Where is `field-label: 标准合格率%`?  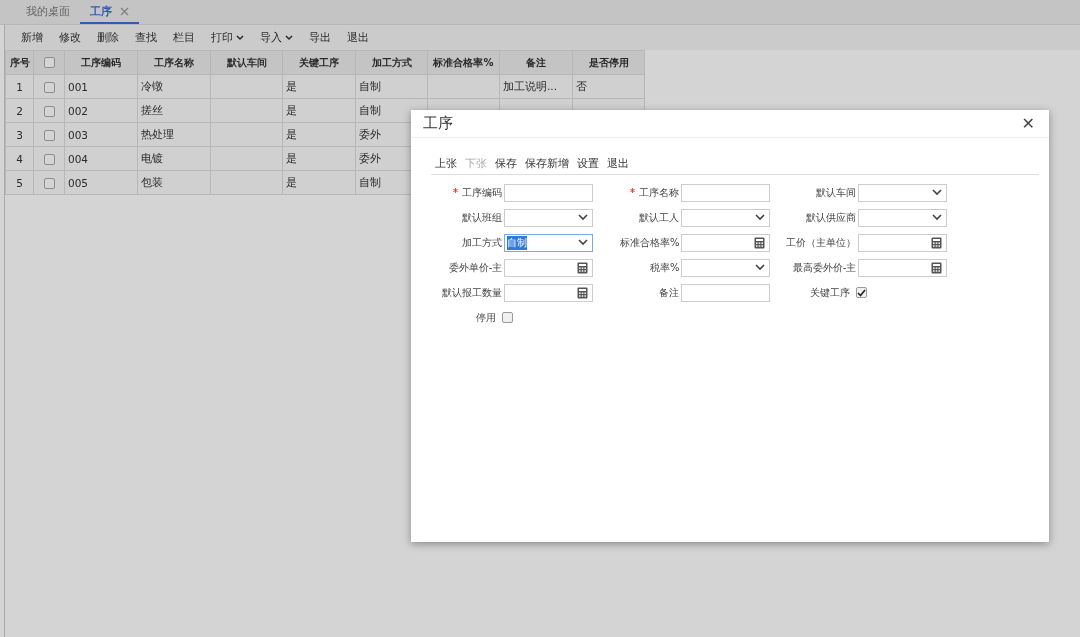 field-label: 标准合格率% is located at coordinates (649, 242).